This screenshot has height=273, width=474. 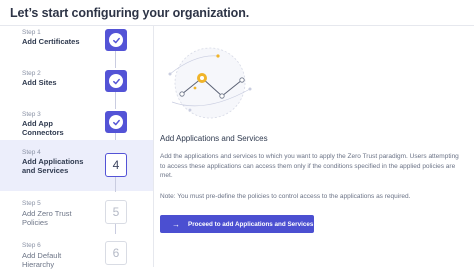 I want to click on step-label: Add Default Hierarchy, so click(x=42, y=260).